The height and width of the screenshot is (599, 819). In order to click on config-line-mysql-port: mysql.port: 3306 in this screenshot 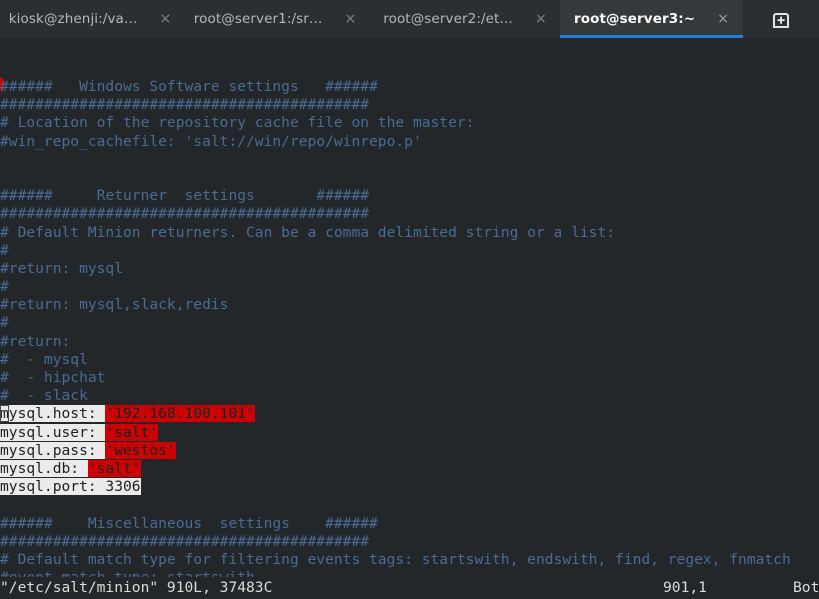, I will do `click(409, 487)`.